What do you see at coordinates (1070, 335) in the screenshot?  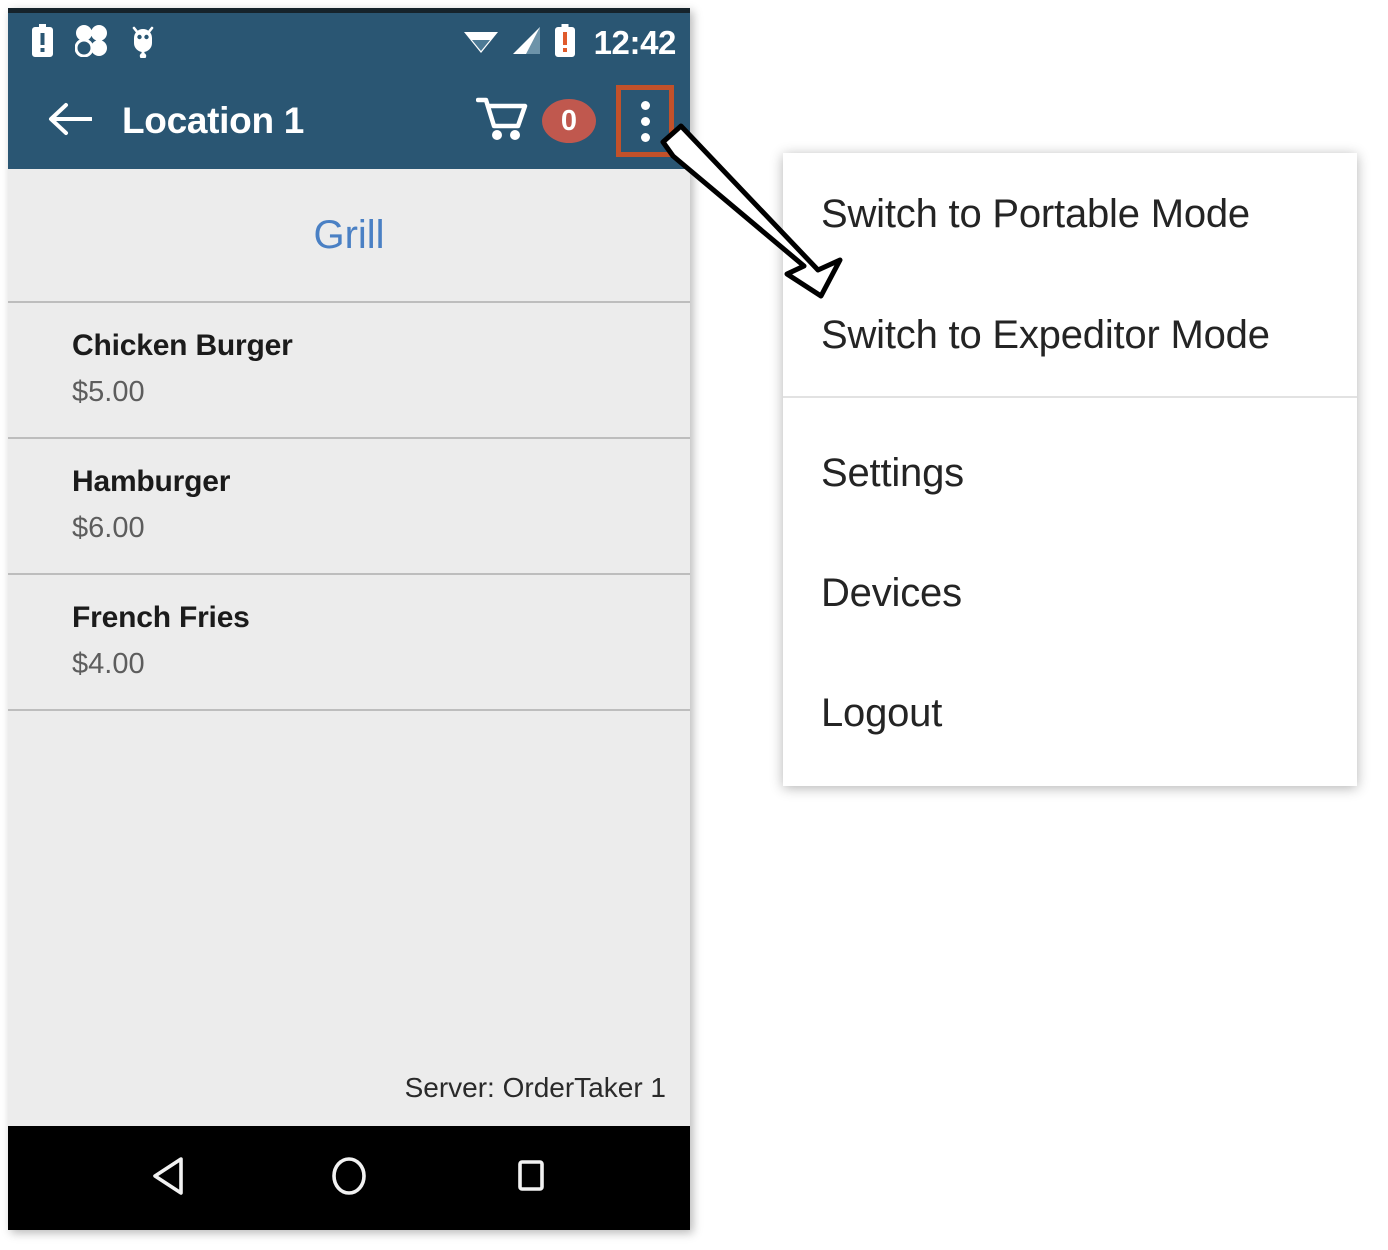 I see `menu-item-switch-expeditor-mode: Switch to Expeditor Mode` at bounding box center [1070, 335].